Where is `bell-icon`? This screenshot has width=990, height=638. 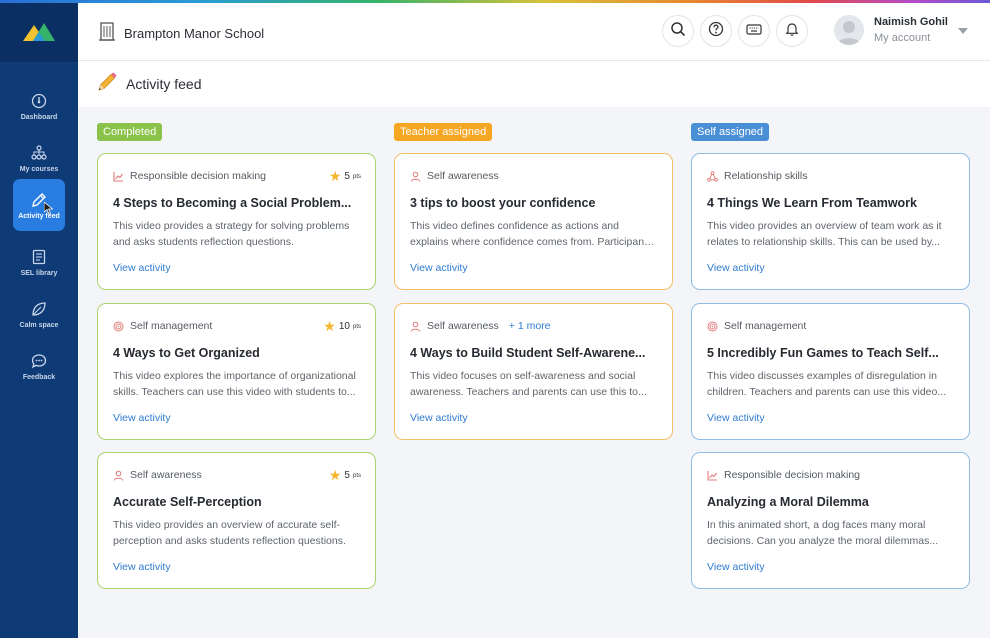 bell-icon is located at coordinates (792, 31).